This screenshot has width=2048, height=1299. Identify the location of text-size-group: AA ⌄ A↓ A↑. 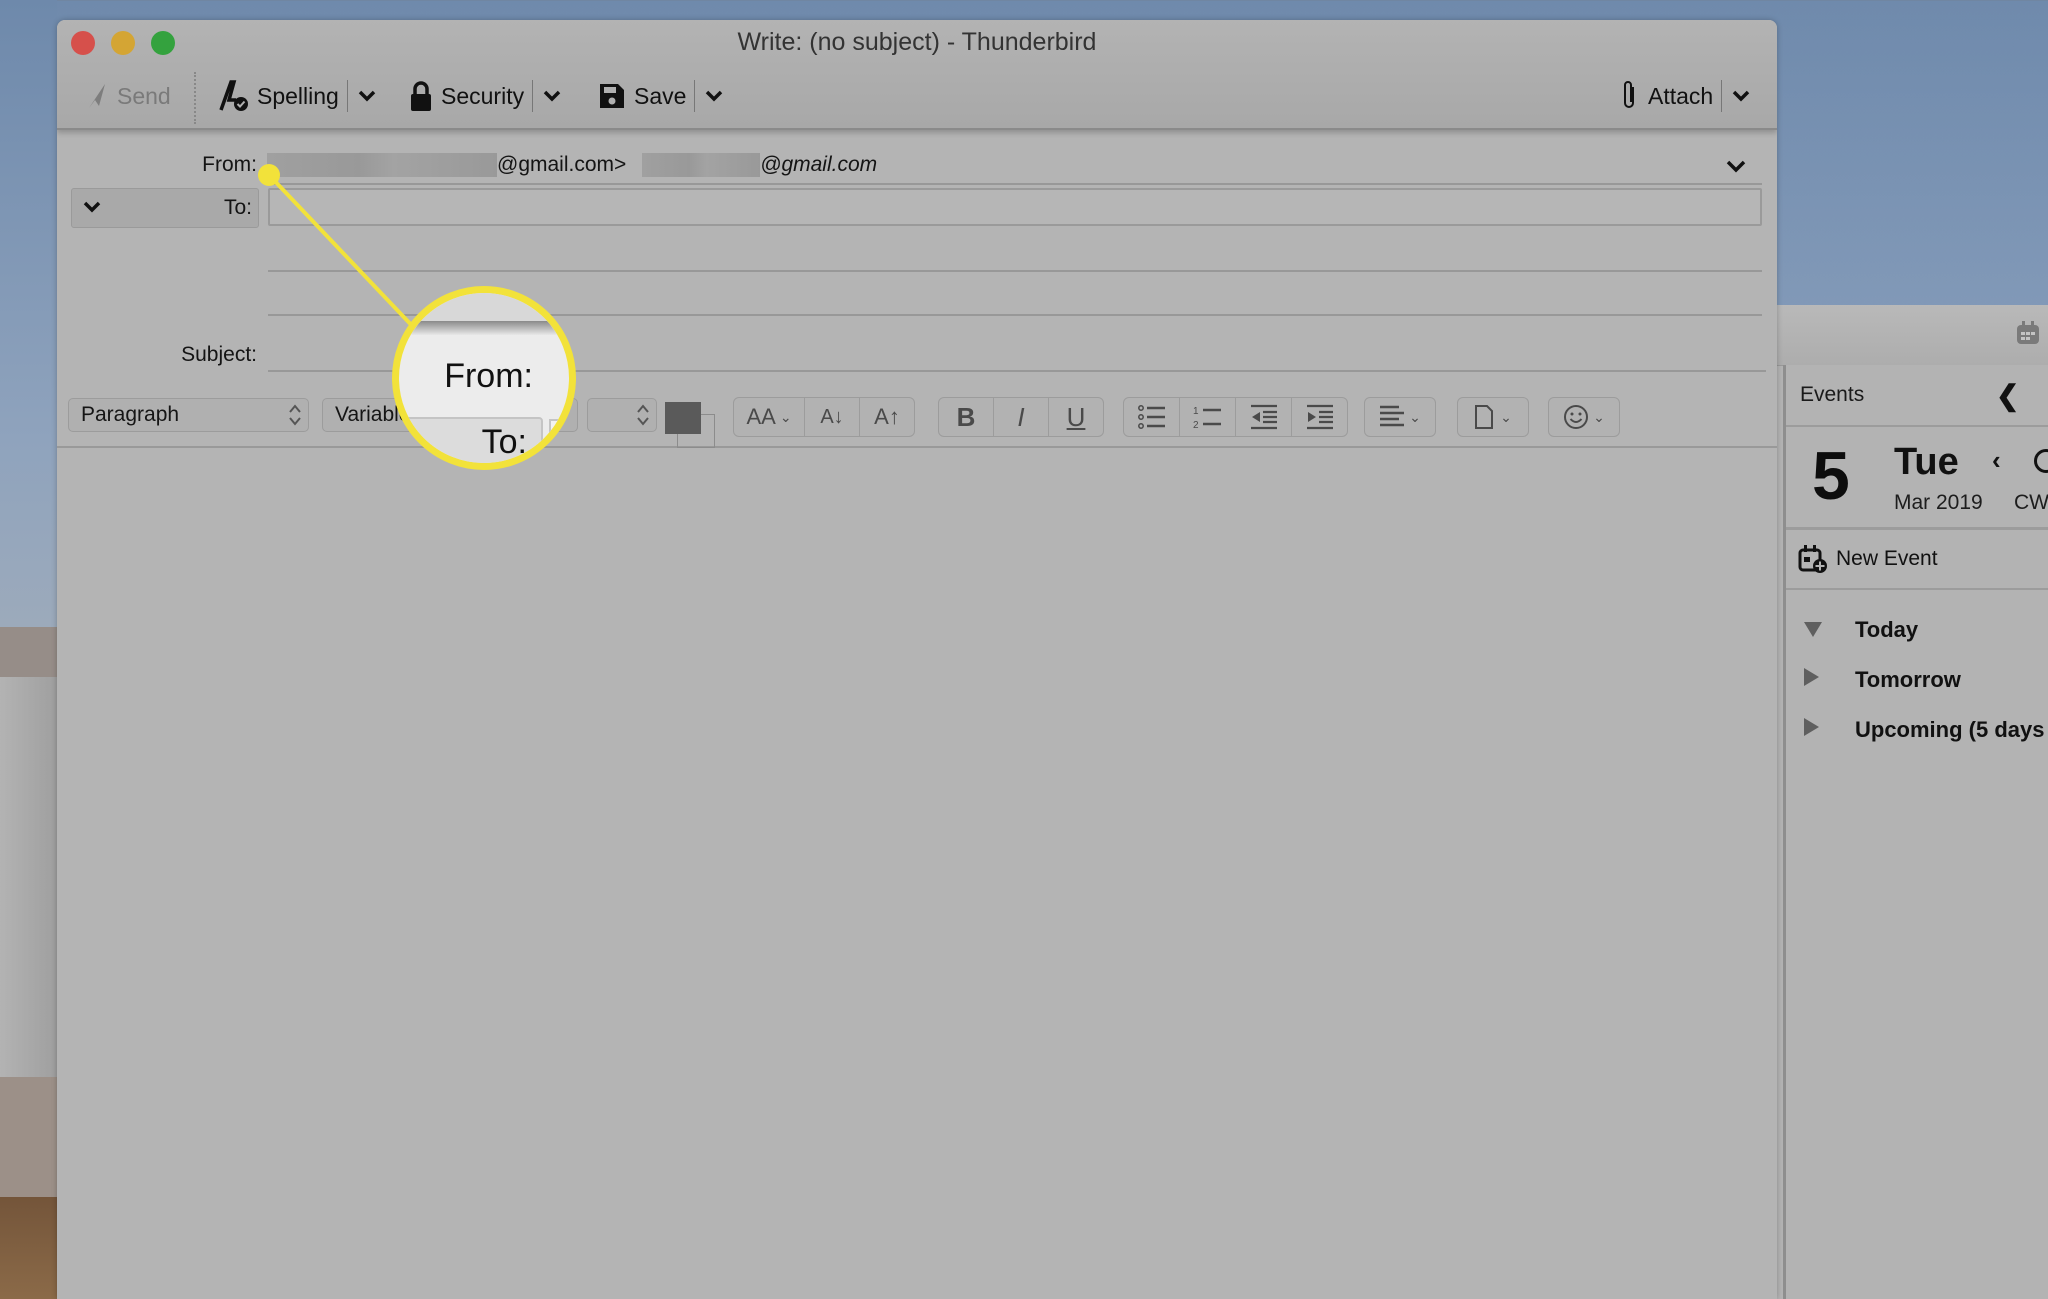
(824, 417).